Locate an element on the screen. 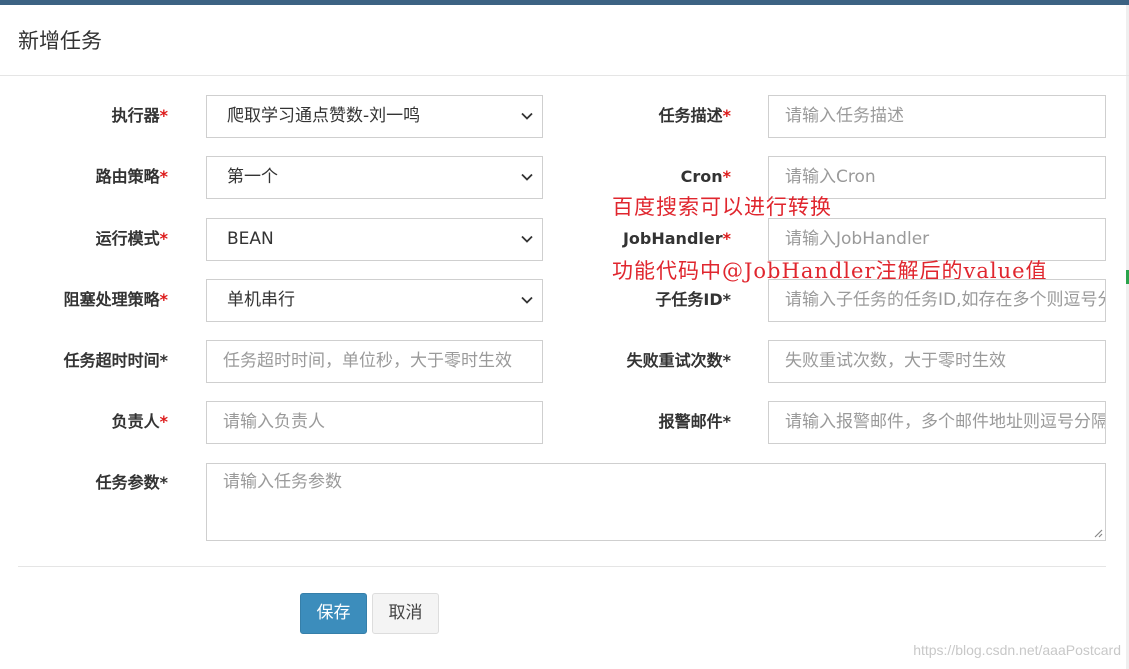 The width and height of the screenshot is (1129, 669). executor-label: 执行器* is located at coordinates (140, 116).